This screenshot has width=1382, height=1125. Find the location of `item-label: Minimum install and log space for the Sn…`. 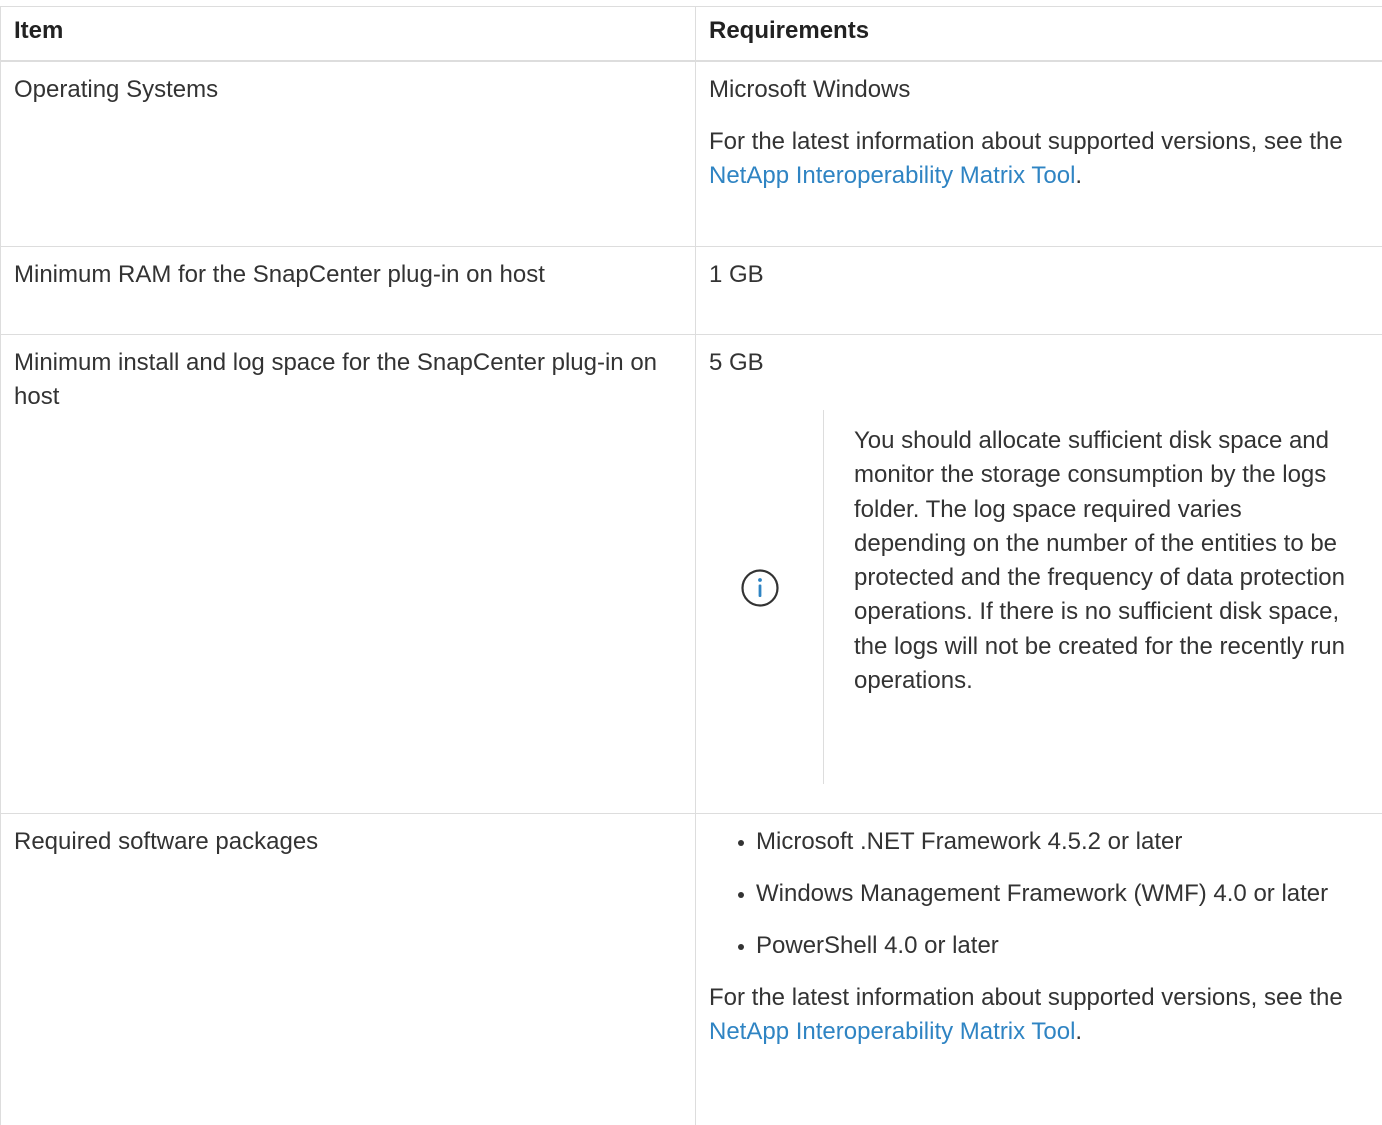

item-label: Minimum install and log space for the Sn… is located at coordinates (335, 379).